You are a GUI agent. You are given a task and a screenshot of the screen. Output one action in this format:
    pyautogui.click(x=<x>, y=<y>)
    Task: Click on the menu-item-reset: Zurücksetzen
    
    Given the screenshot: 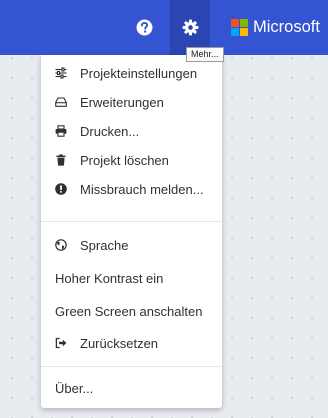 What is the action you would take?
    pyautogui.click(x=131, y=343)
    